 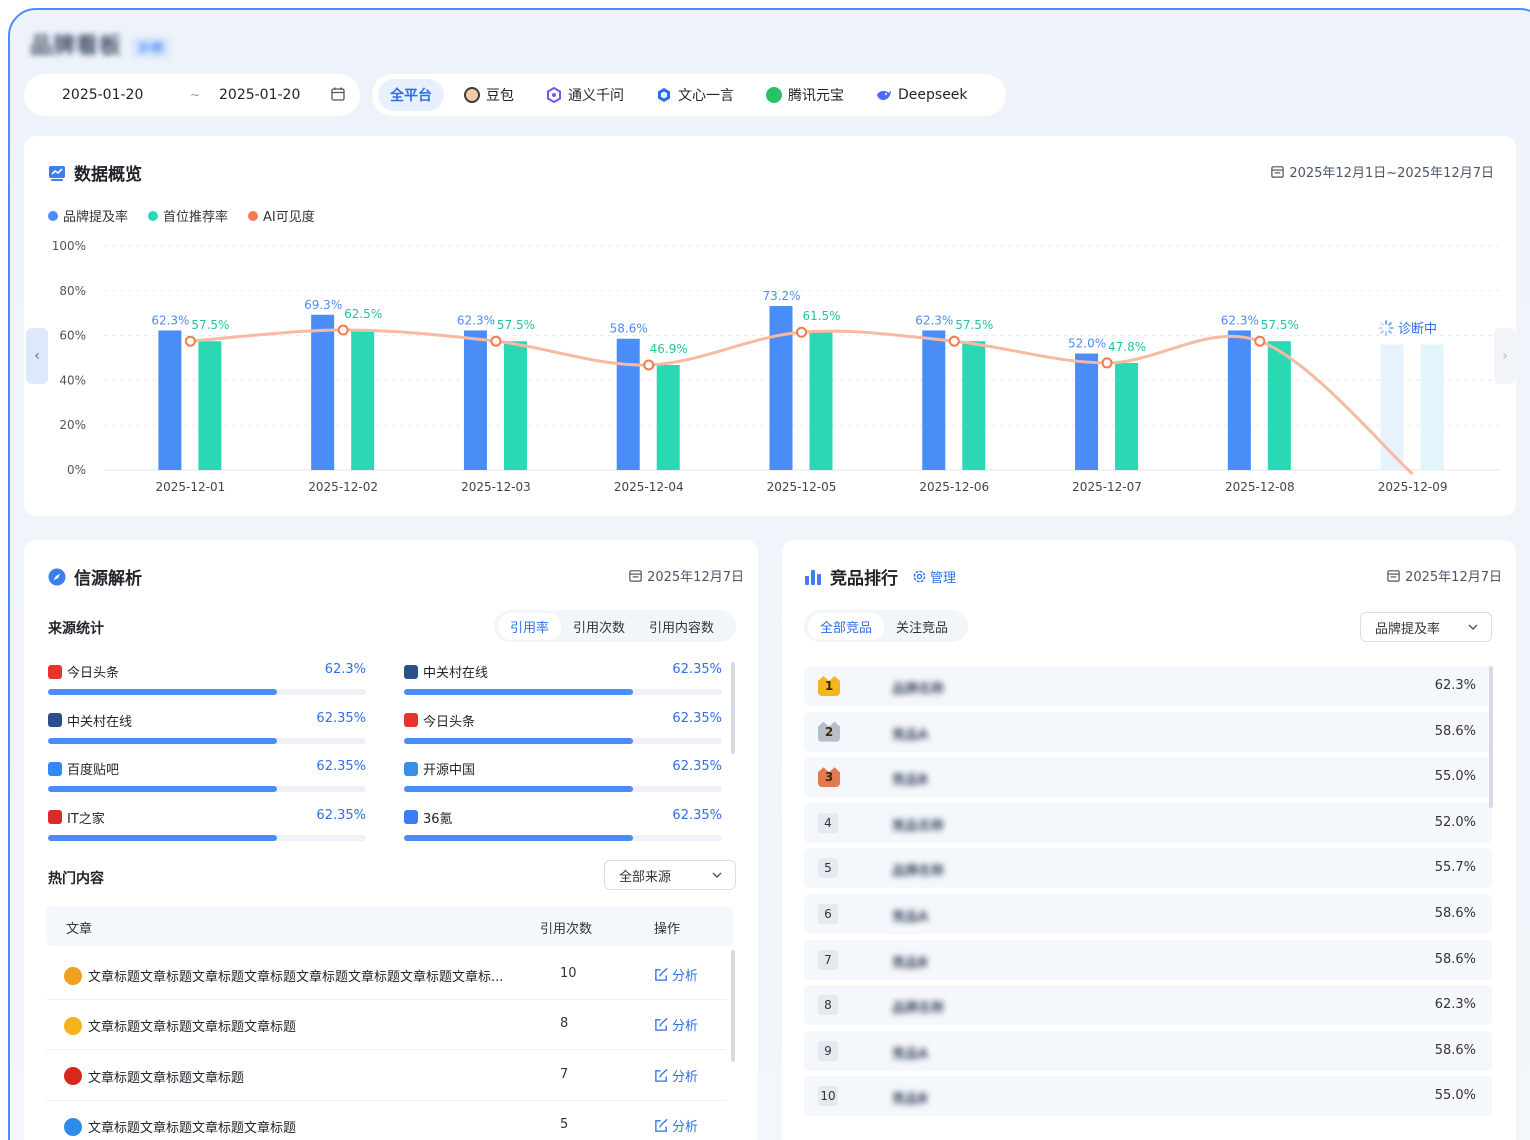 I want to click on x-tick-label: 2025-12-06, so click(x=954, y=487).